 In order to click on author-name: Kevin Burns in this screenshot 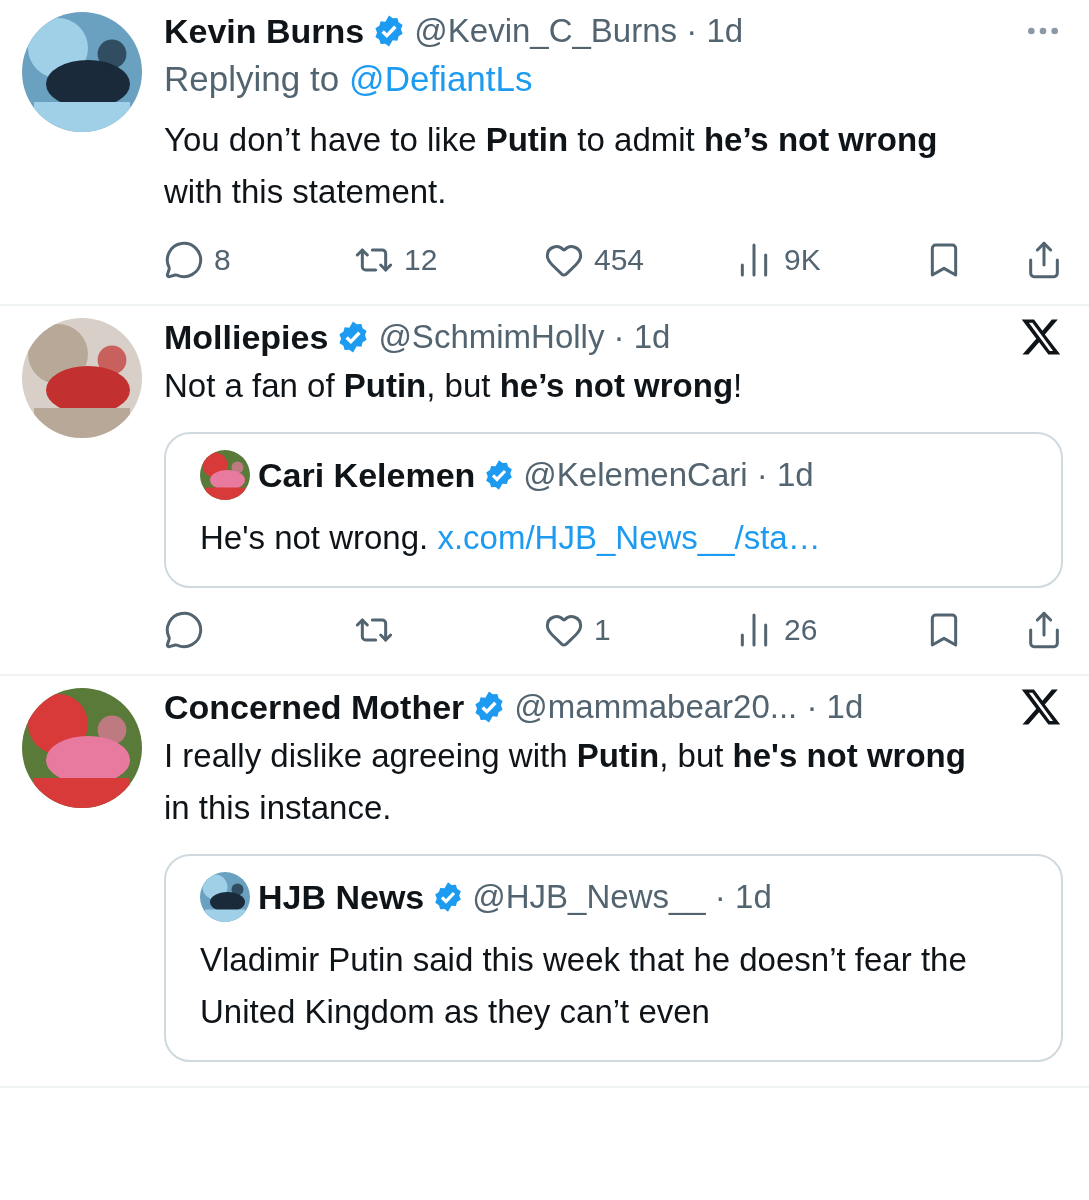, I will do `click(264, 31)`.